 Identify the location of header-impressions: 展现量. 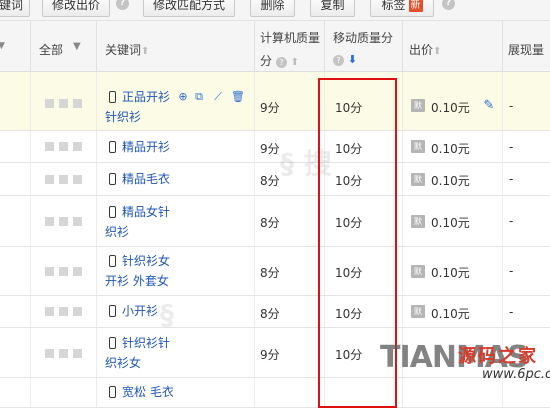
(526, 46).